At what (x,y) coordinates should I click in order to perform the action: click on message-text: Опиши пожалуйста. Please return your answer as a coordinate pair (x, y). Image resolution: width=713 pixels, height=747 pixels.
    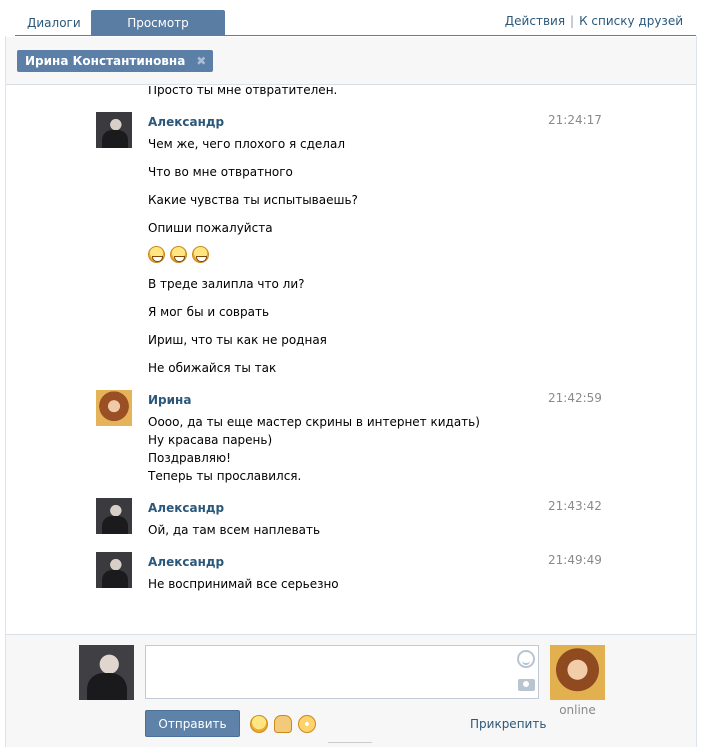
    Looking at the image, I should click on (210, 228).